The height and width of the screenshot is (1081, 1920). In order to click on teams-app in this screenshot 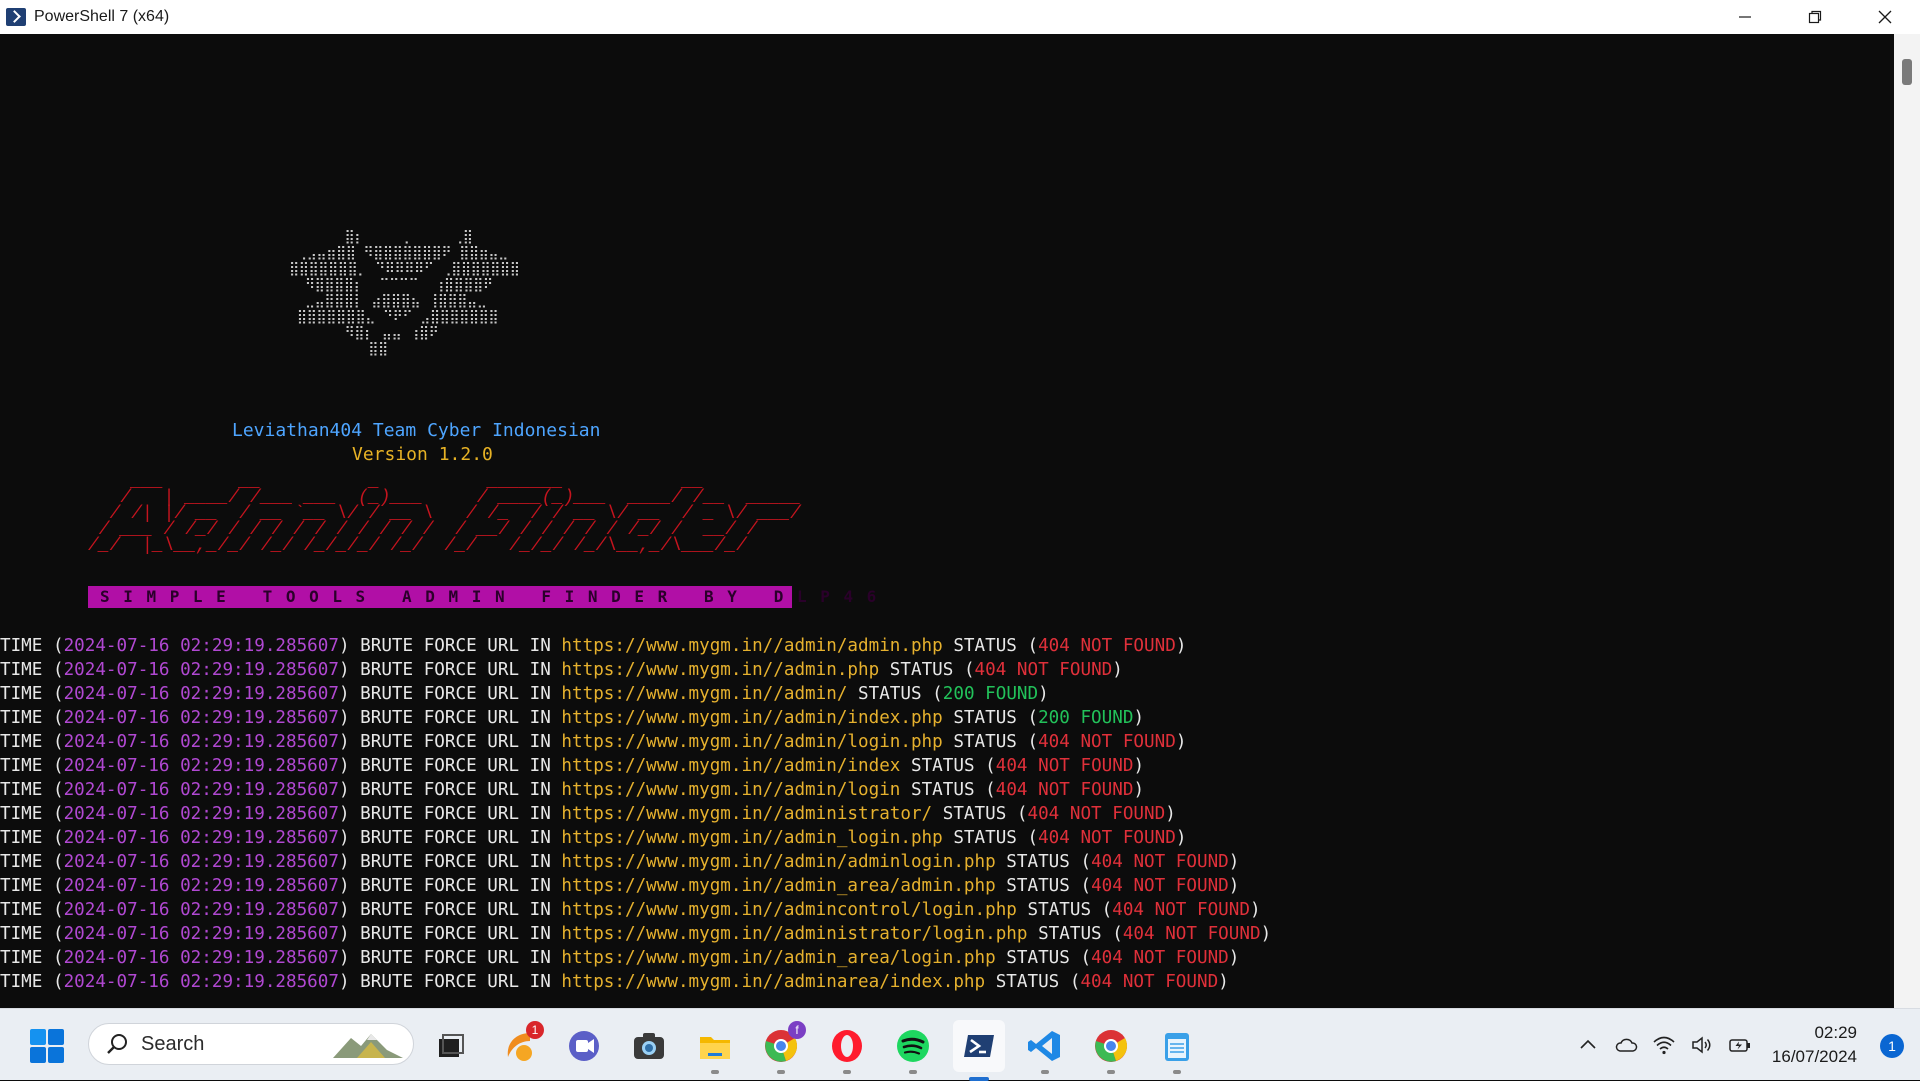, I will do `click(584, 1046)`.